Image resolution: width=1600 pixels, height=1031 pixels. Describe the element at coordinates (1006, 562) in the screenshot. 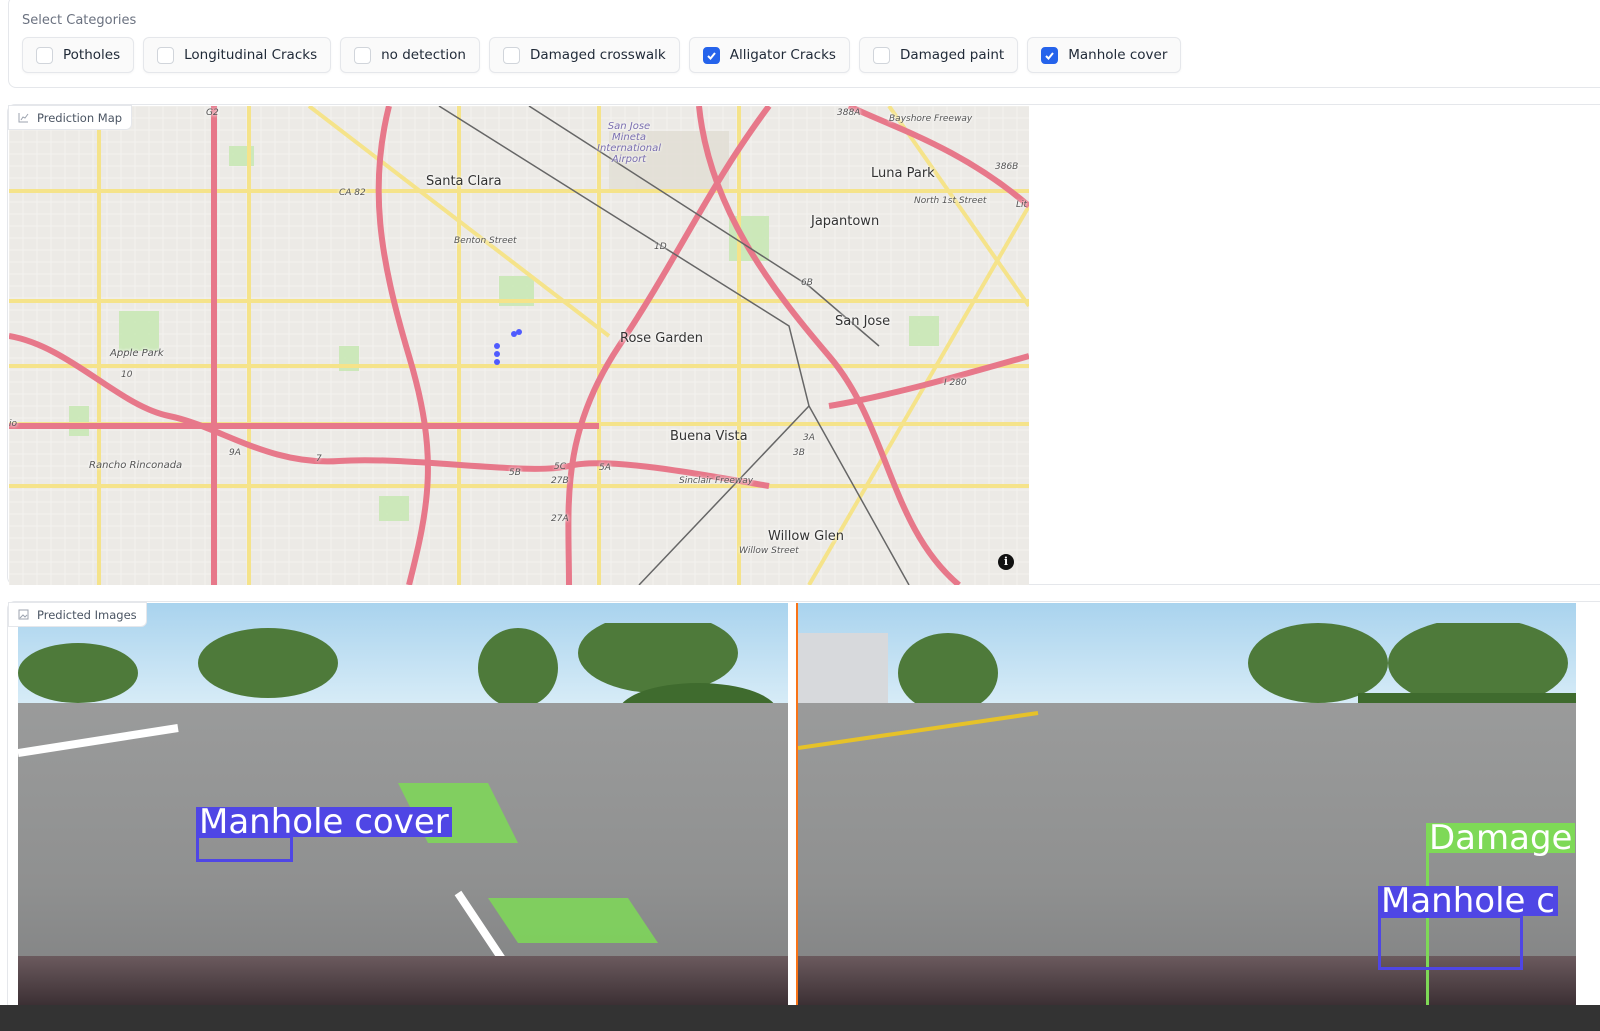

I see `info-icon: i` at that location.